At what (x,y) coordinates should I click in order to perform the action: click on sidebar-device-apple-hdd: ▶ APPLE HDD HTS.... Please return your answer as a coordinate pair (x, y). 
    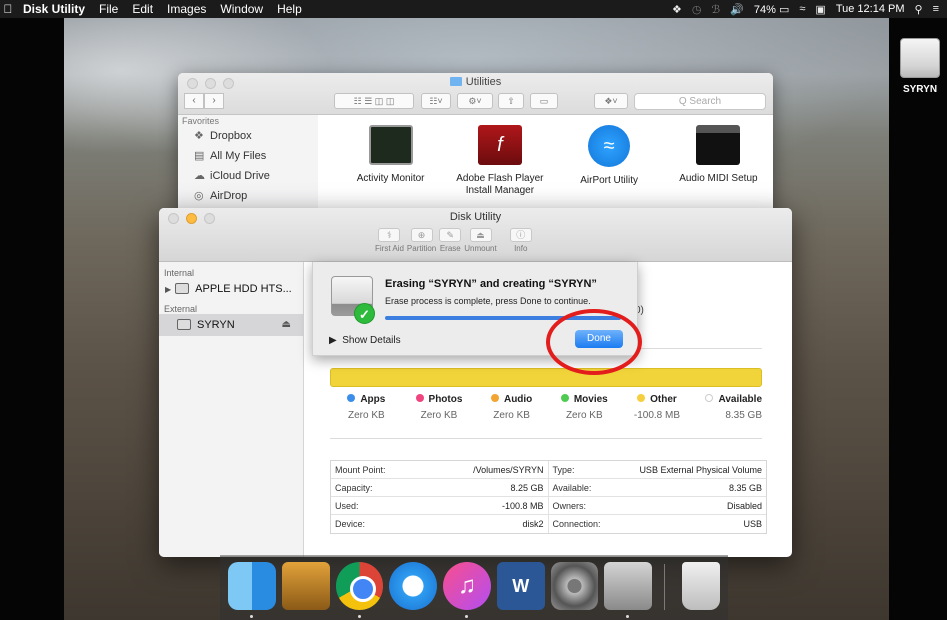
    Looking at the image, I should click on (231, 289).